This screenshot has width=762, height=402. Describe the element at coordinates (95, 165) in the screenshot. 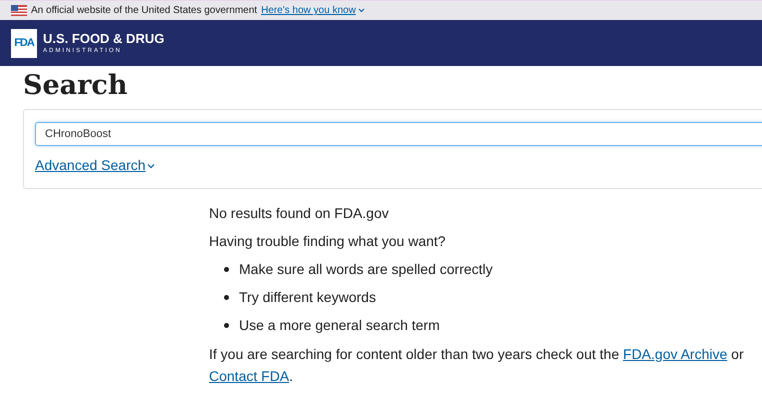

I see `advanced-search-link: Advanced Search` at that location.